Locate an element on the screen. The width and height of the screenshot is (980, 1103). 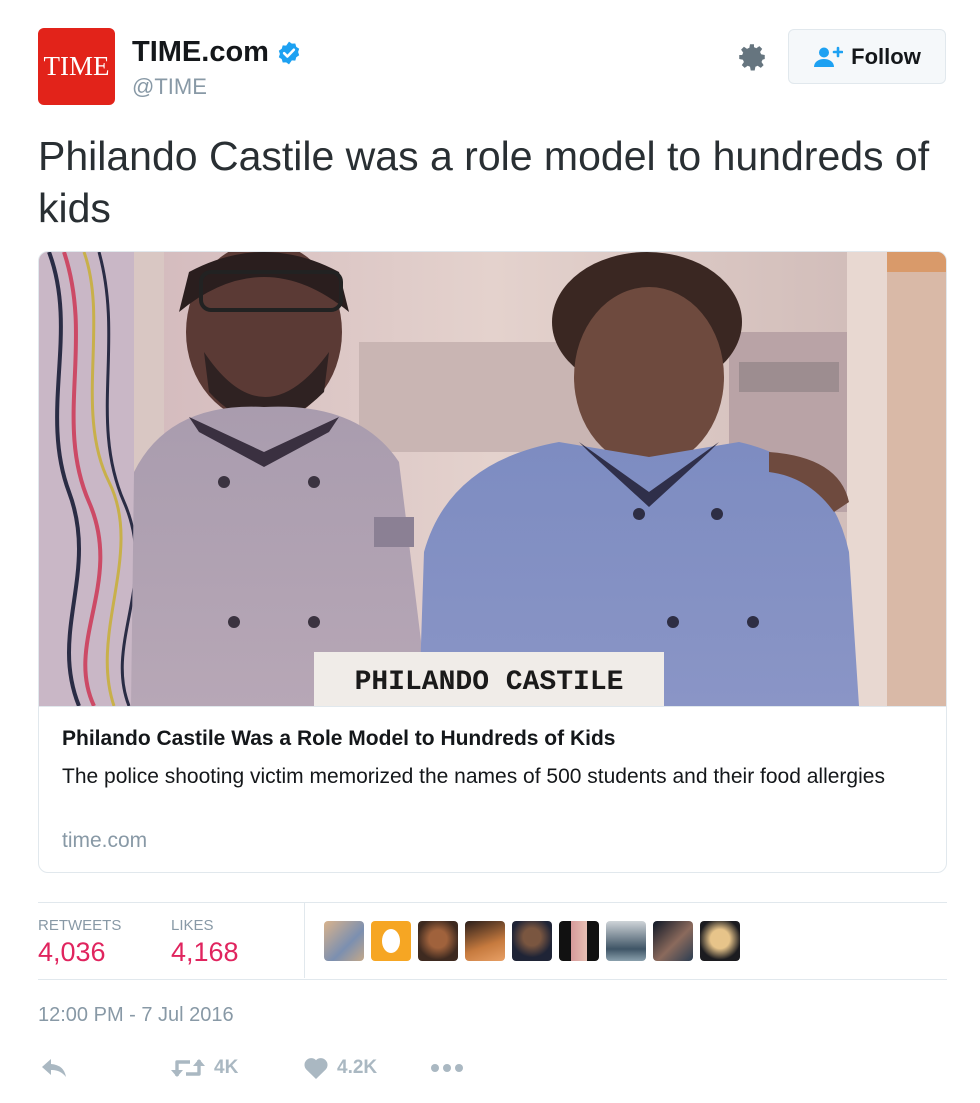
retweet-count: 4K is located at coordinates (226, 1067).